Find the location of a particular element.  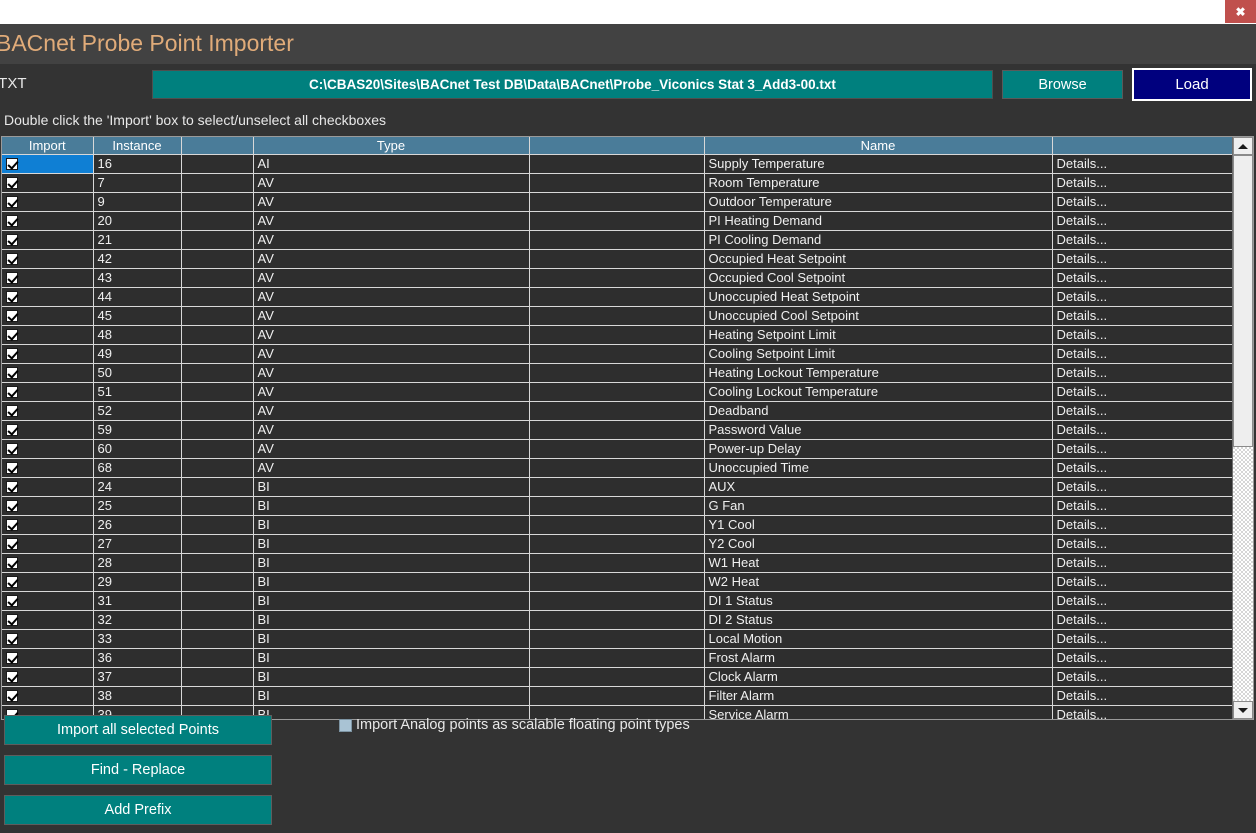

grid-scrollbar is located at coordinates (1242, 428).